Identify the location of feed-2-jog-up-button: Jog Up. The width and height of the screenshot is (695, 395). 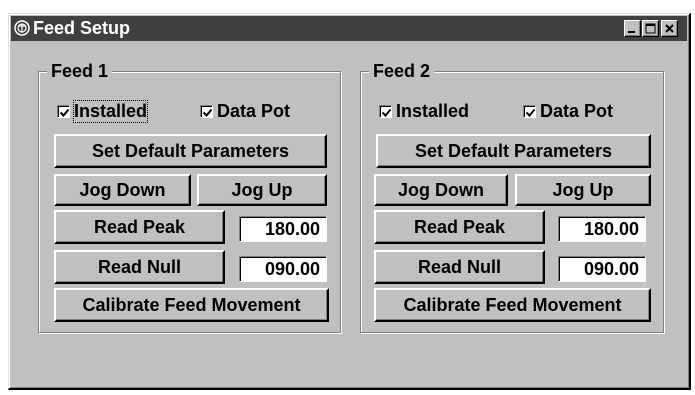
(583, 190).